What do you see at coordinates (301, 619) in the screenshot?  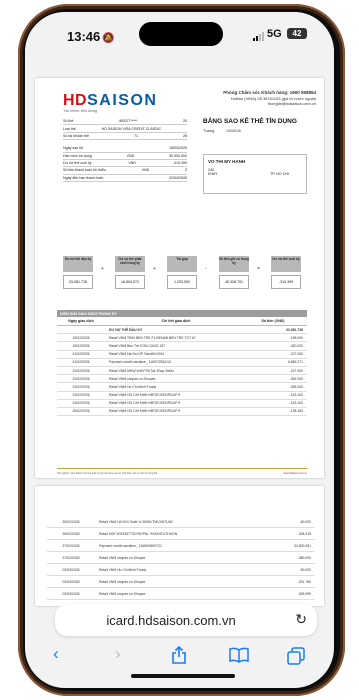 I see `reload-icon: ↻` at bounding box center [301, 619].